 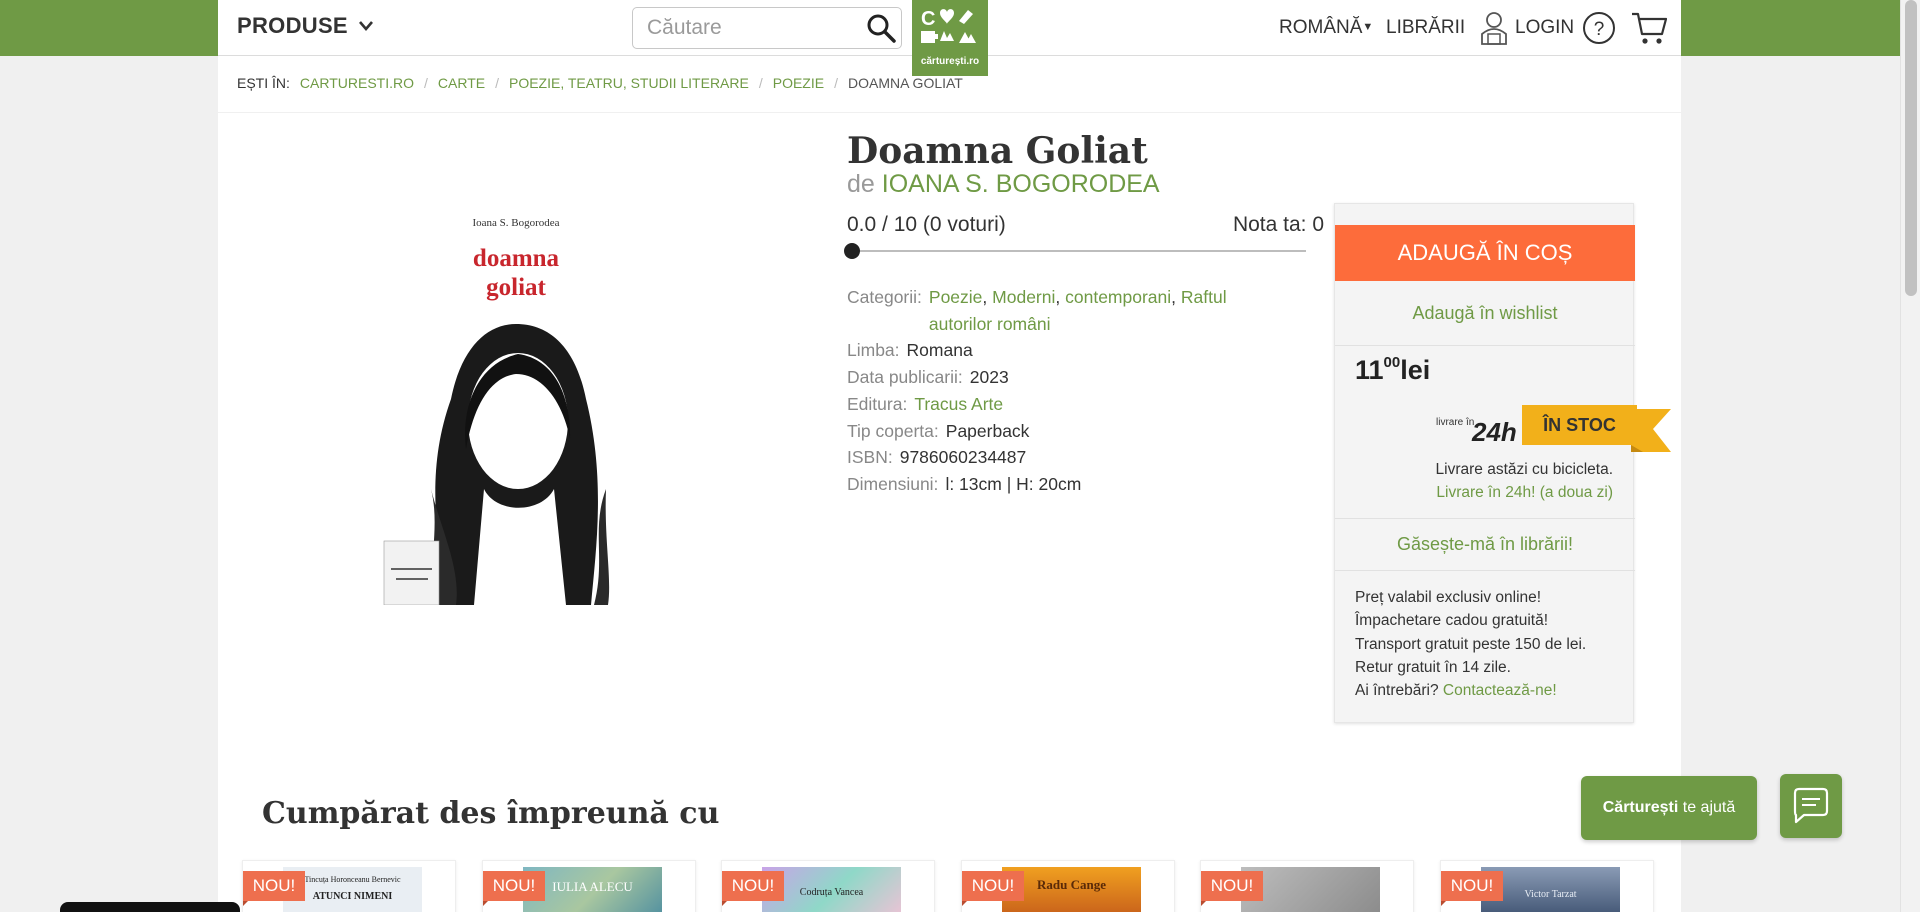 I want to click on chat-button, so click(x=1811, y=806).